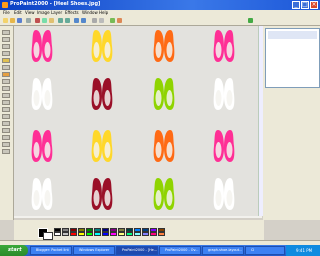 The height and width of the screenshot is (256, 320). What do you see at coordinates (6, 39) in the screenshot?
I see `pan-tool-icon` at bounding box center [6, 39].